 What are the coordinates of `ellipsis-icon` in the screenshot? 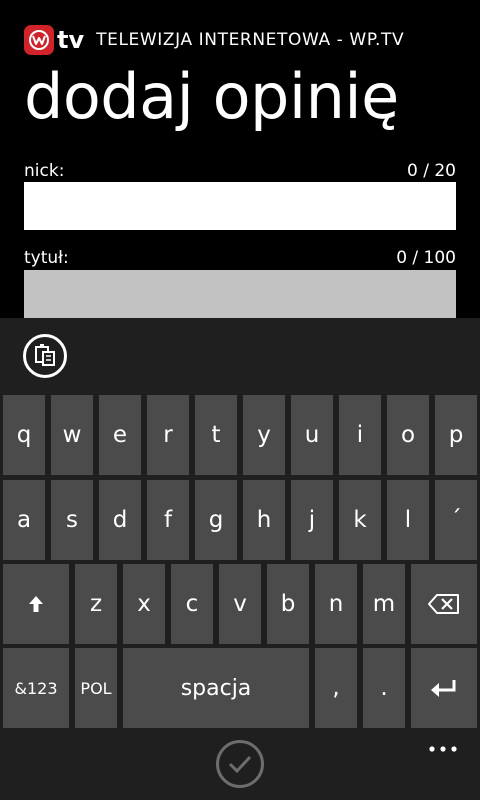 It's located at (443, 749).